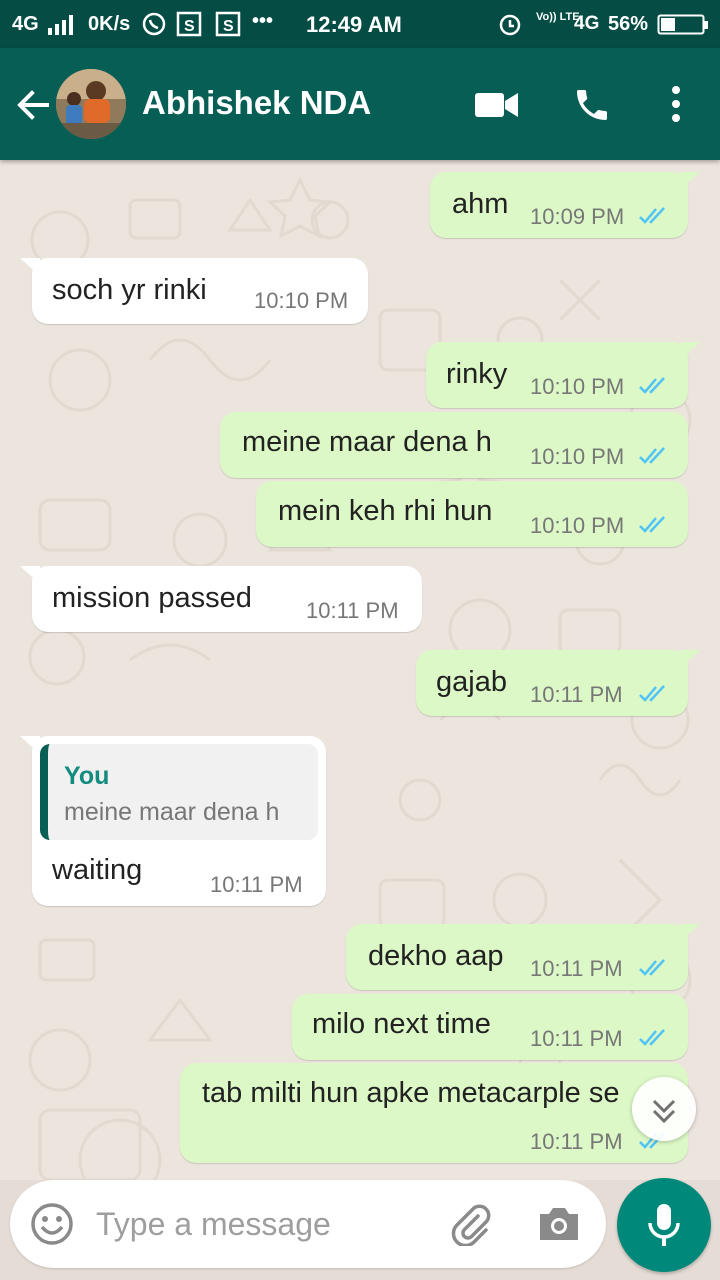  What do you see at coordinates (109, 24) in the screenshot?
I see `network-speed: 0K/s` at bounding box center [109, 24].